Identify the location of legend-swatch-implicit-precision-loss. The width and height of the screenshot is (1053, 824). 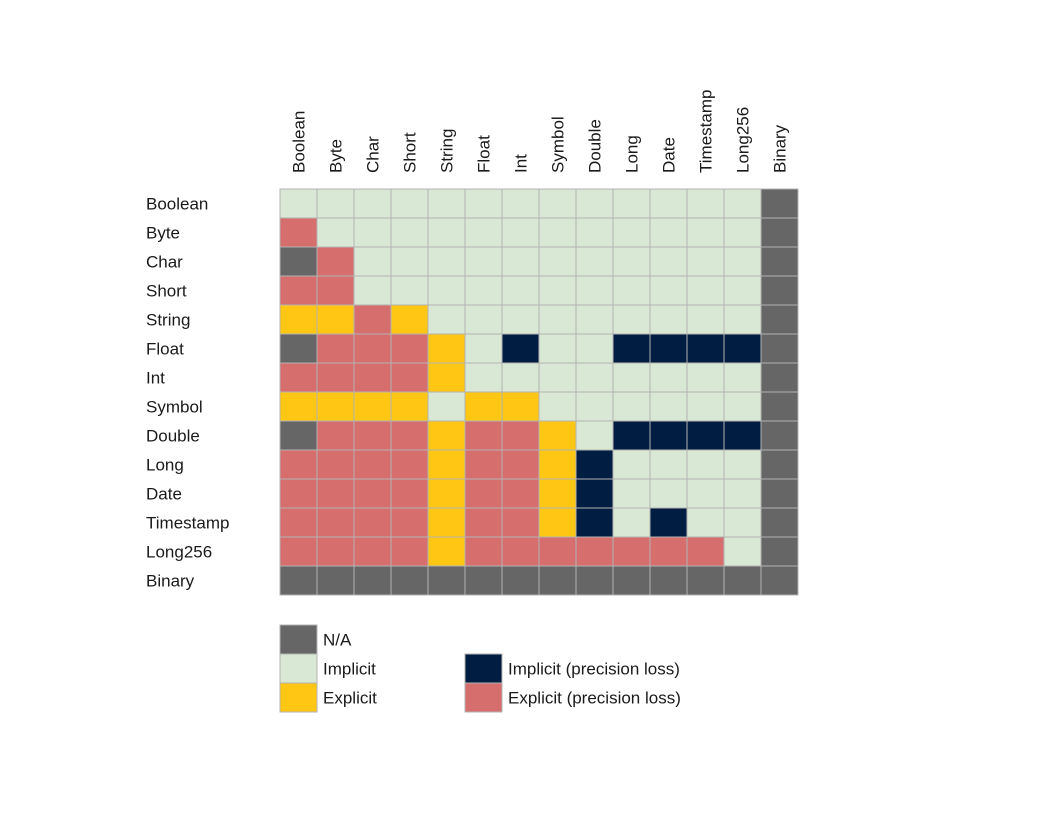
(483, 668).